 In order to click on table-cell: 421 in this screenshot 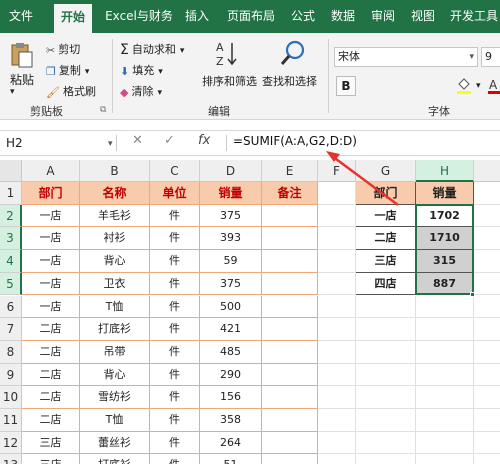, I will do `click(231, 329)`.